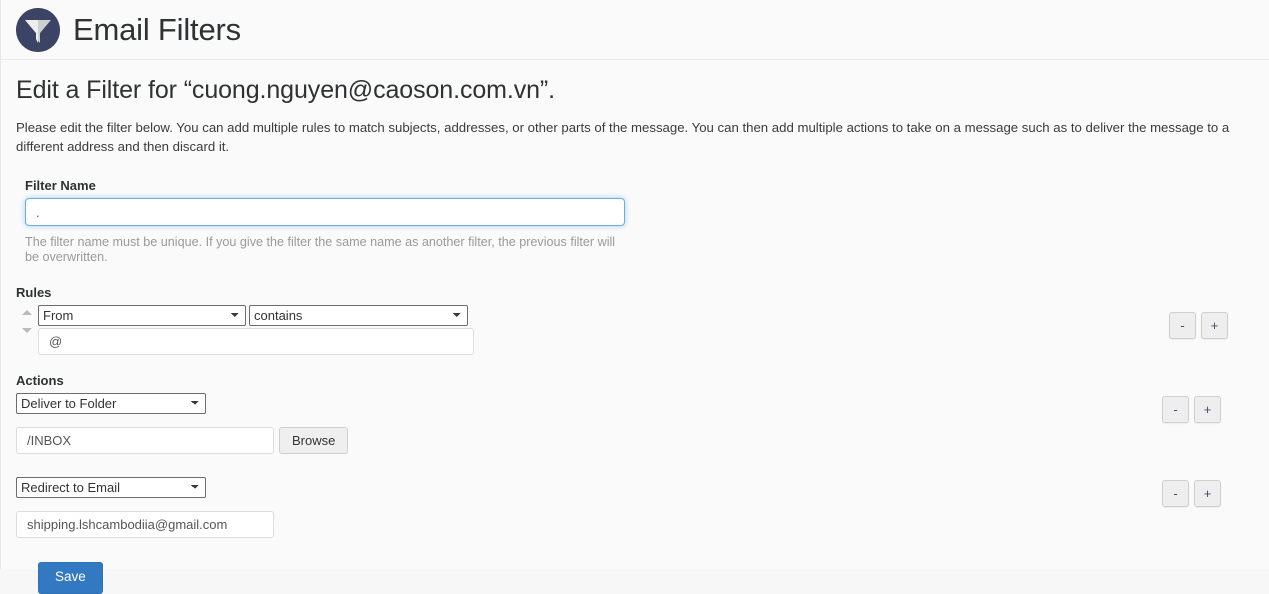 The width and height of the screenshot is (1269, 594). What do you see at coordinates (70, 578) in the screenshot?
I see `save-button: Save` at bounding box center [70, 578].